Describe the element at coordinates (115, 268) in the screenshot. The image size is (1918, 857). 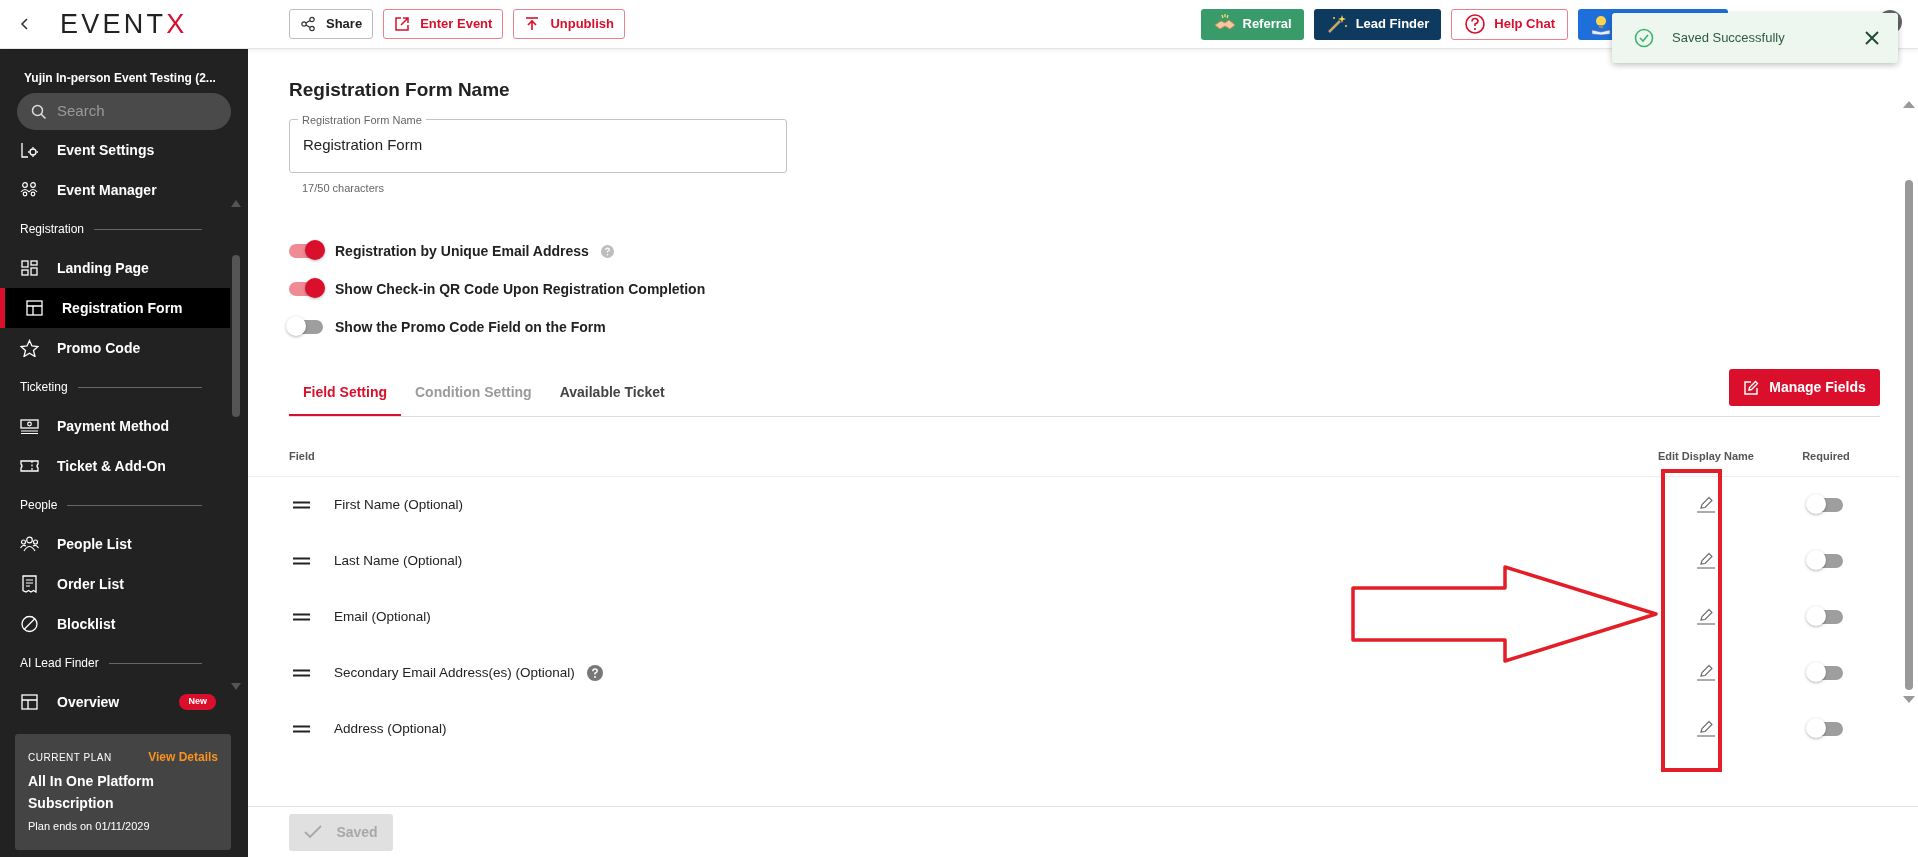
I see `sidebar-item: Landing Page` at that location.